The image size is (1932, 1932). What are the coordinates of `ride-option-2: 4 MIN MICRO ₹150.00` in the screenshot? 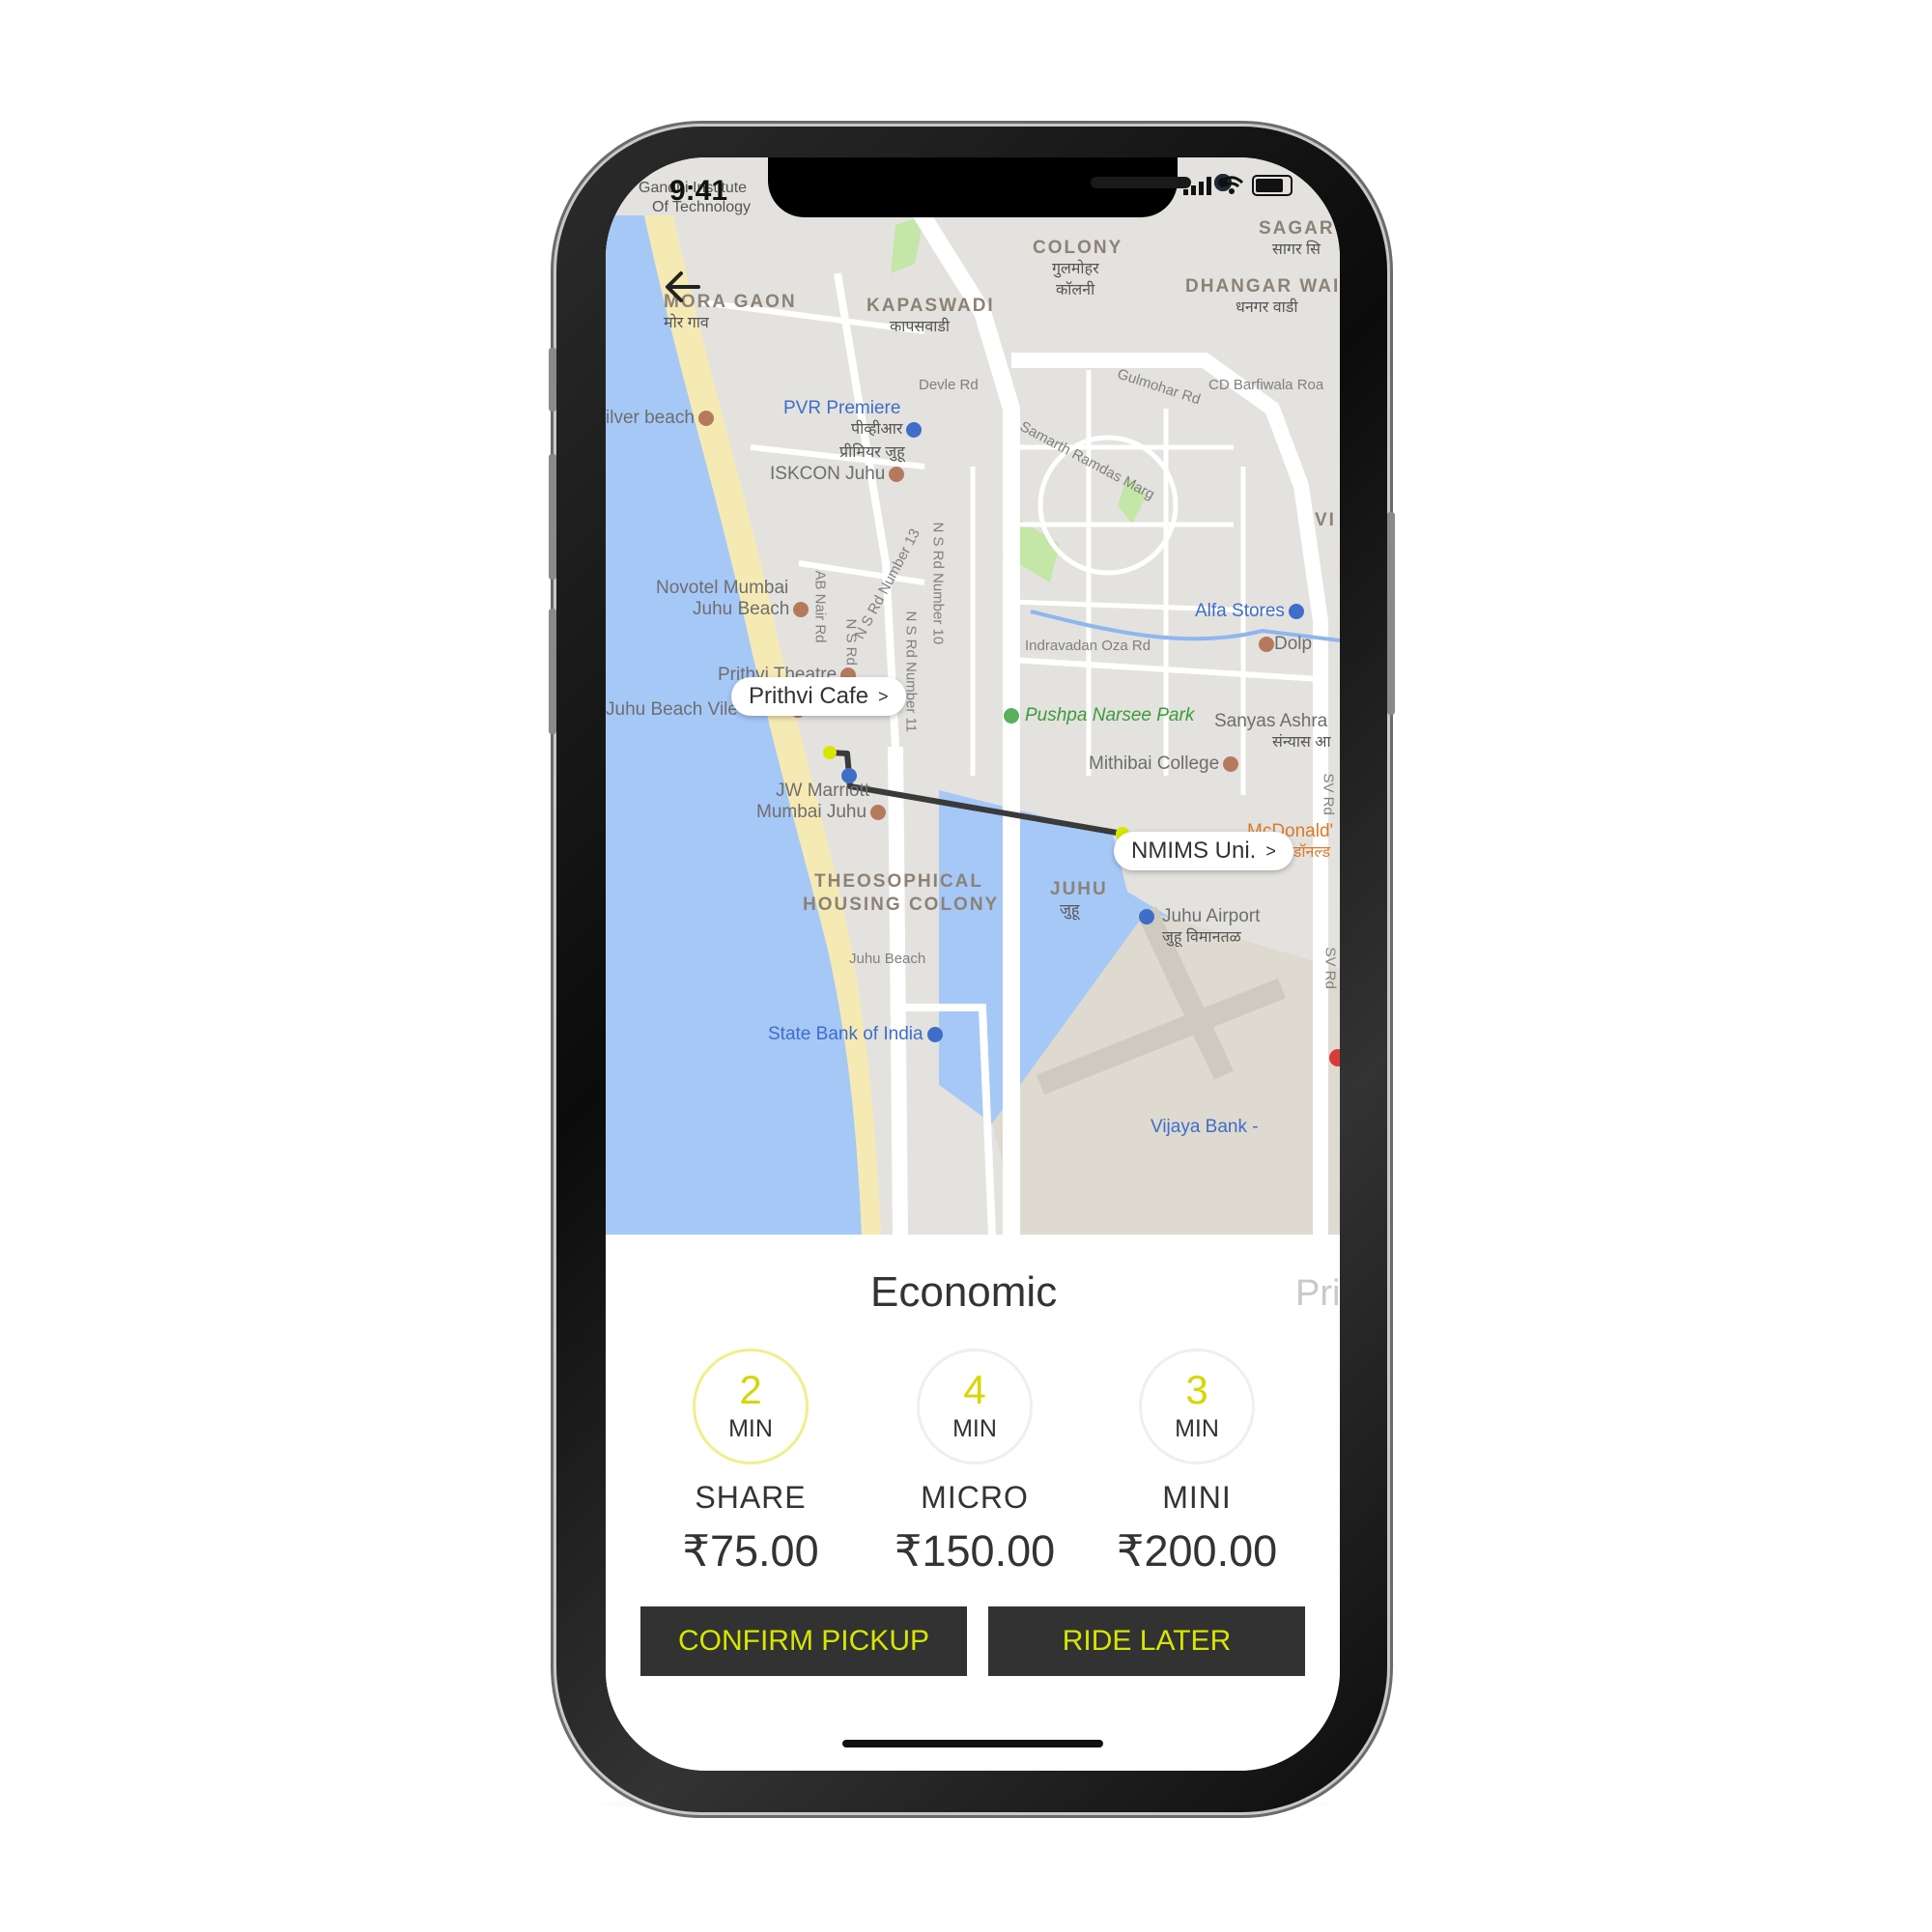 It's located at (975, 1463).